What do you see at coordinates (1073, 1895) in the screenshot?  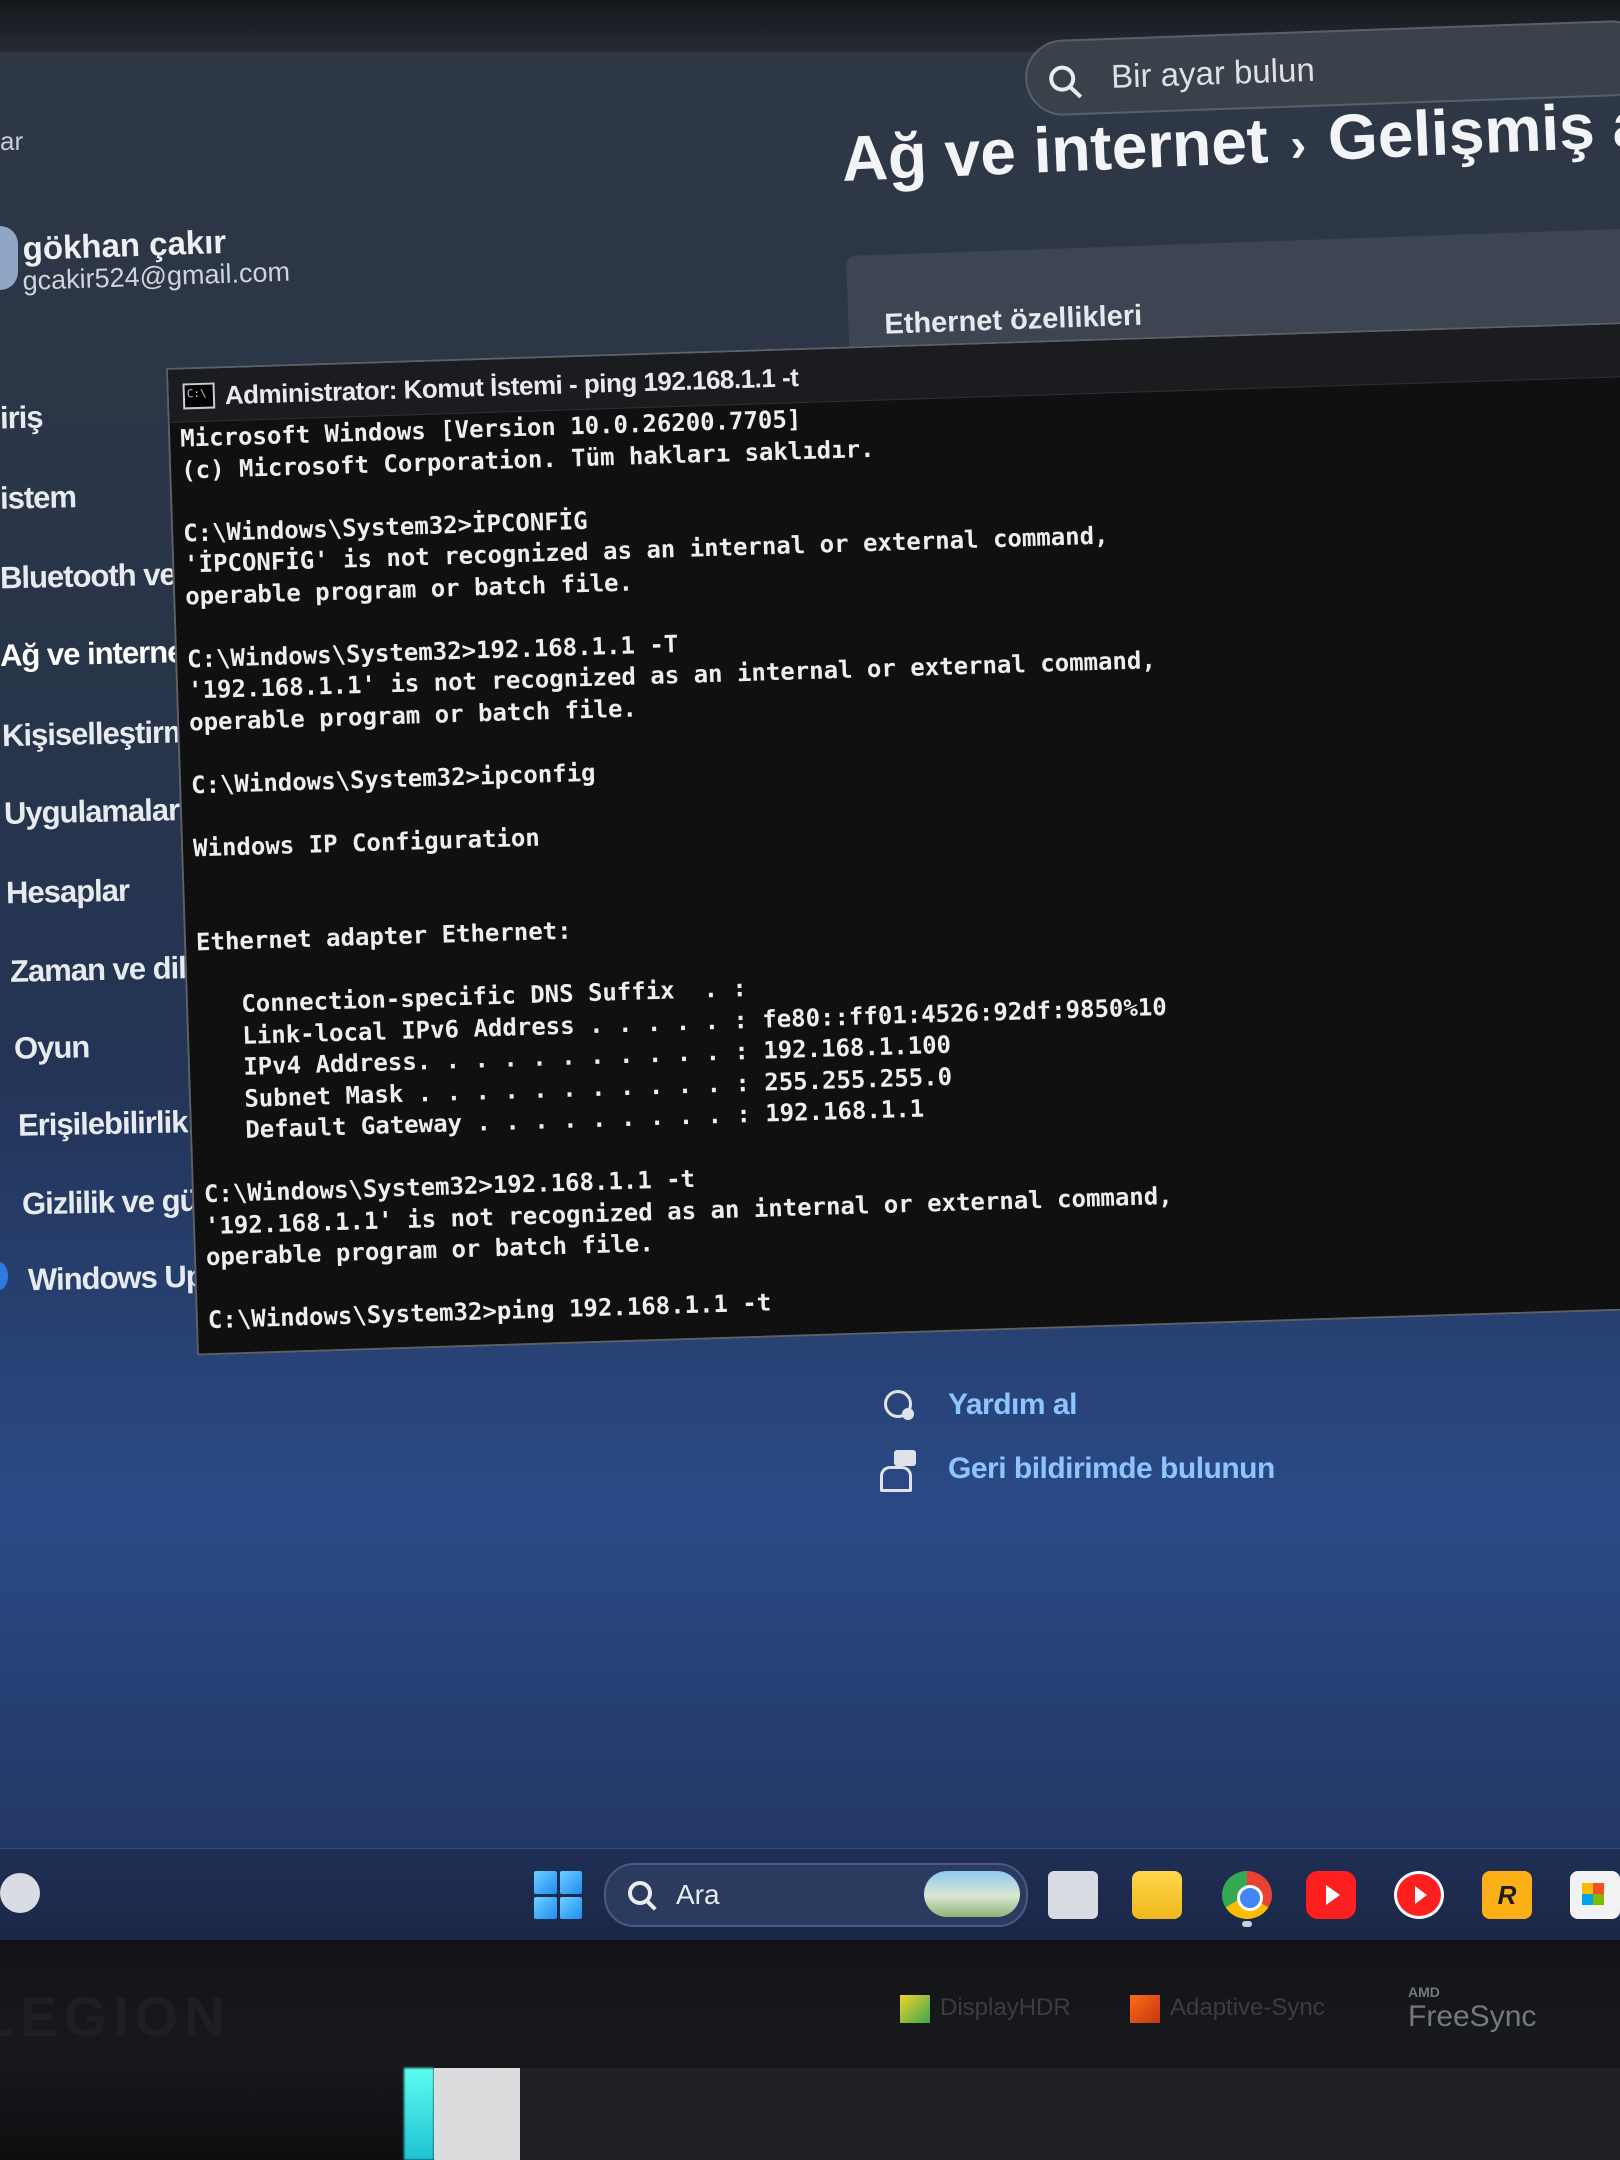 I see `task-view-icon` at bounding box center [1073, 1895].